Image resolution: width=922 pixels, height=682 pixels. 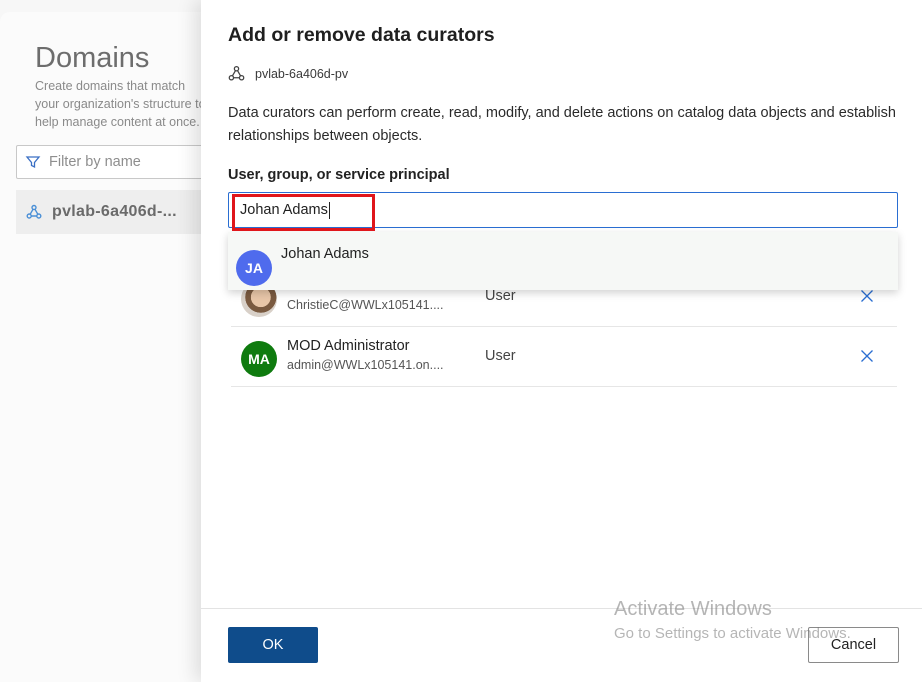 What do you see at coordinates (92, 58) in the screenshot?
I see `page-title: Domains` at bounding box center [92, 58].